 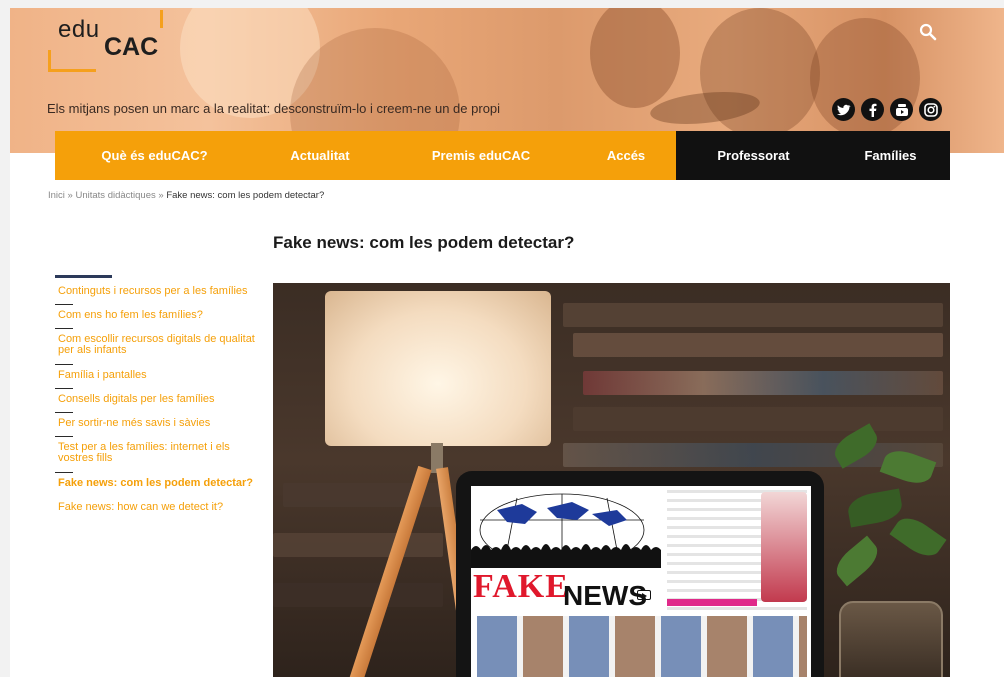 I want to click on logo-text-cac: CAC, so click(x=131, y=47).